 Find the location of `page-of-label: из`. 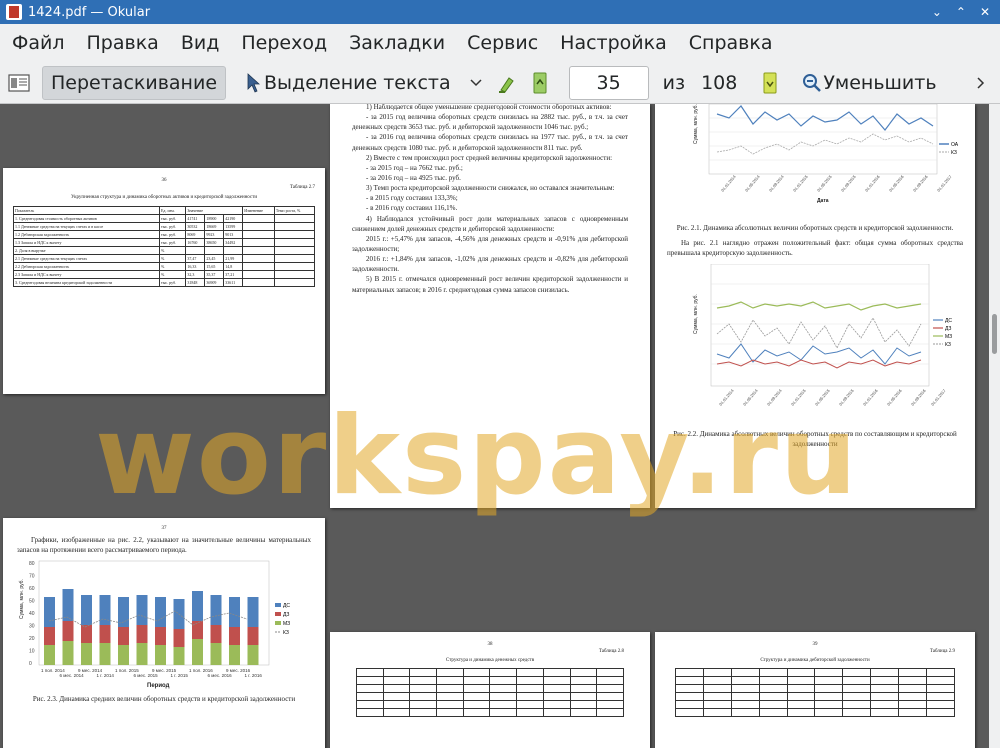

page-of-label: из is located at coordinates (674, 82).